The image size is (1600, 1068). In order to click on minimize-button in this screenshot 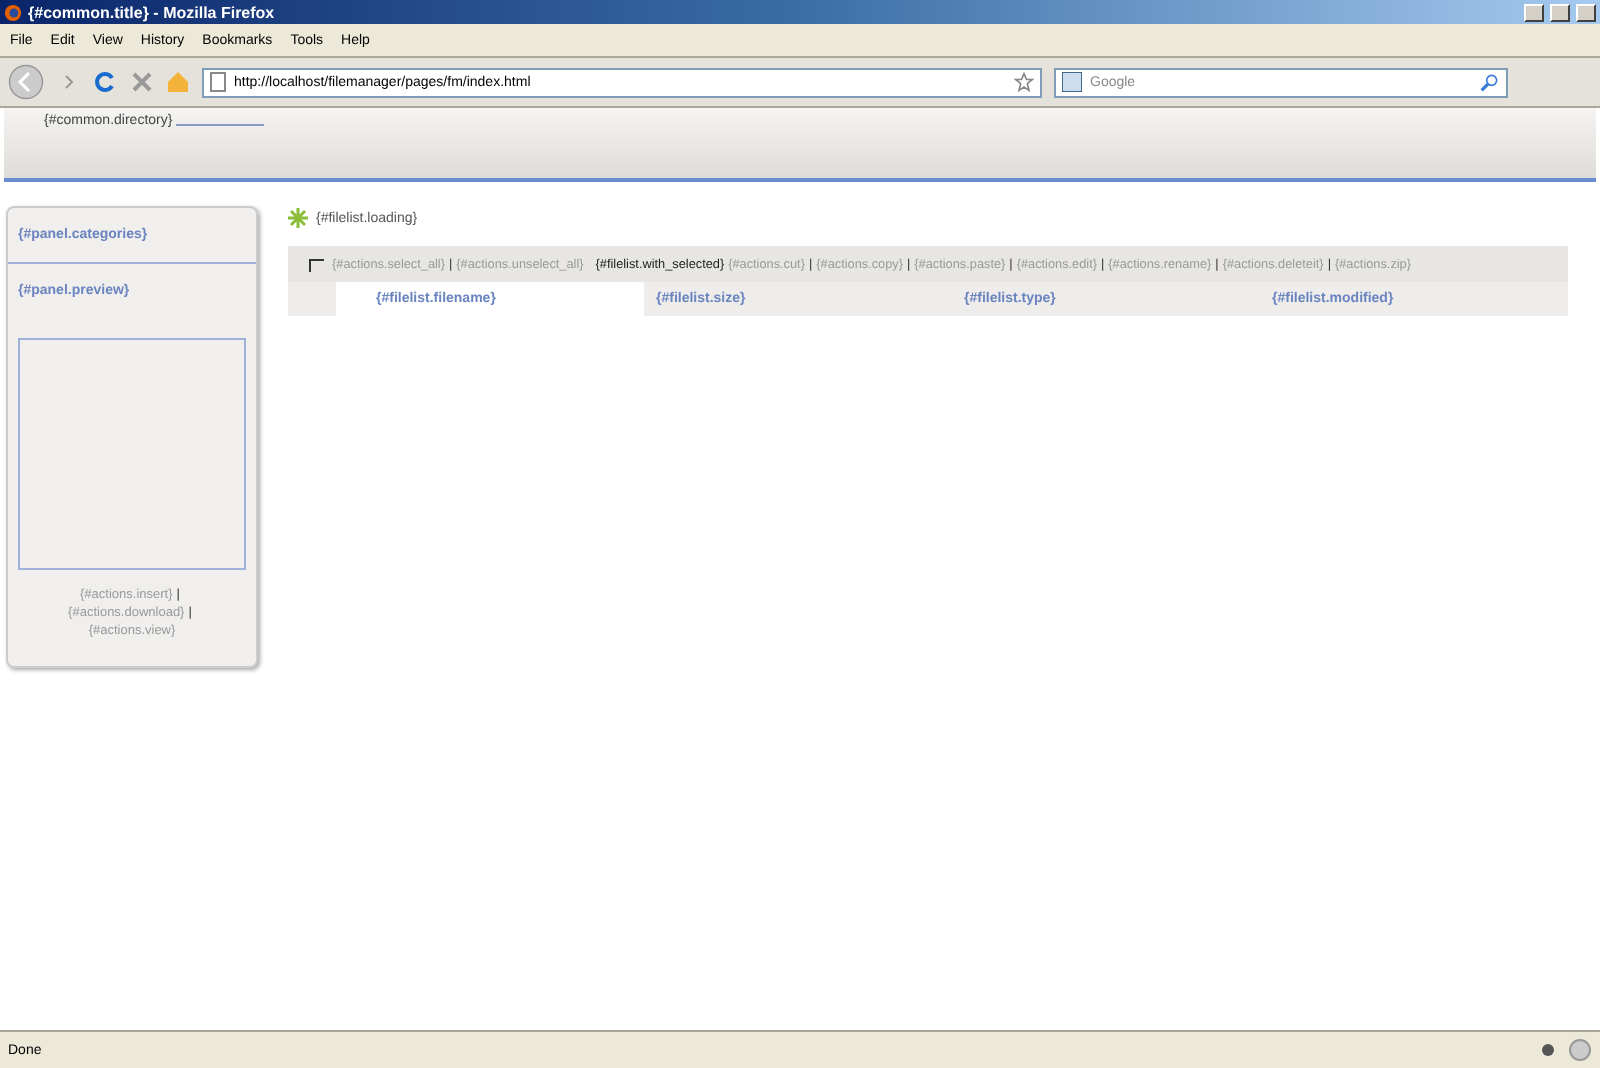, I will do `click(1534, 12)`.